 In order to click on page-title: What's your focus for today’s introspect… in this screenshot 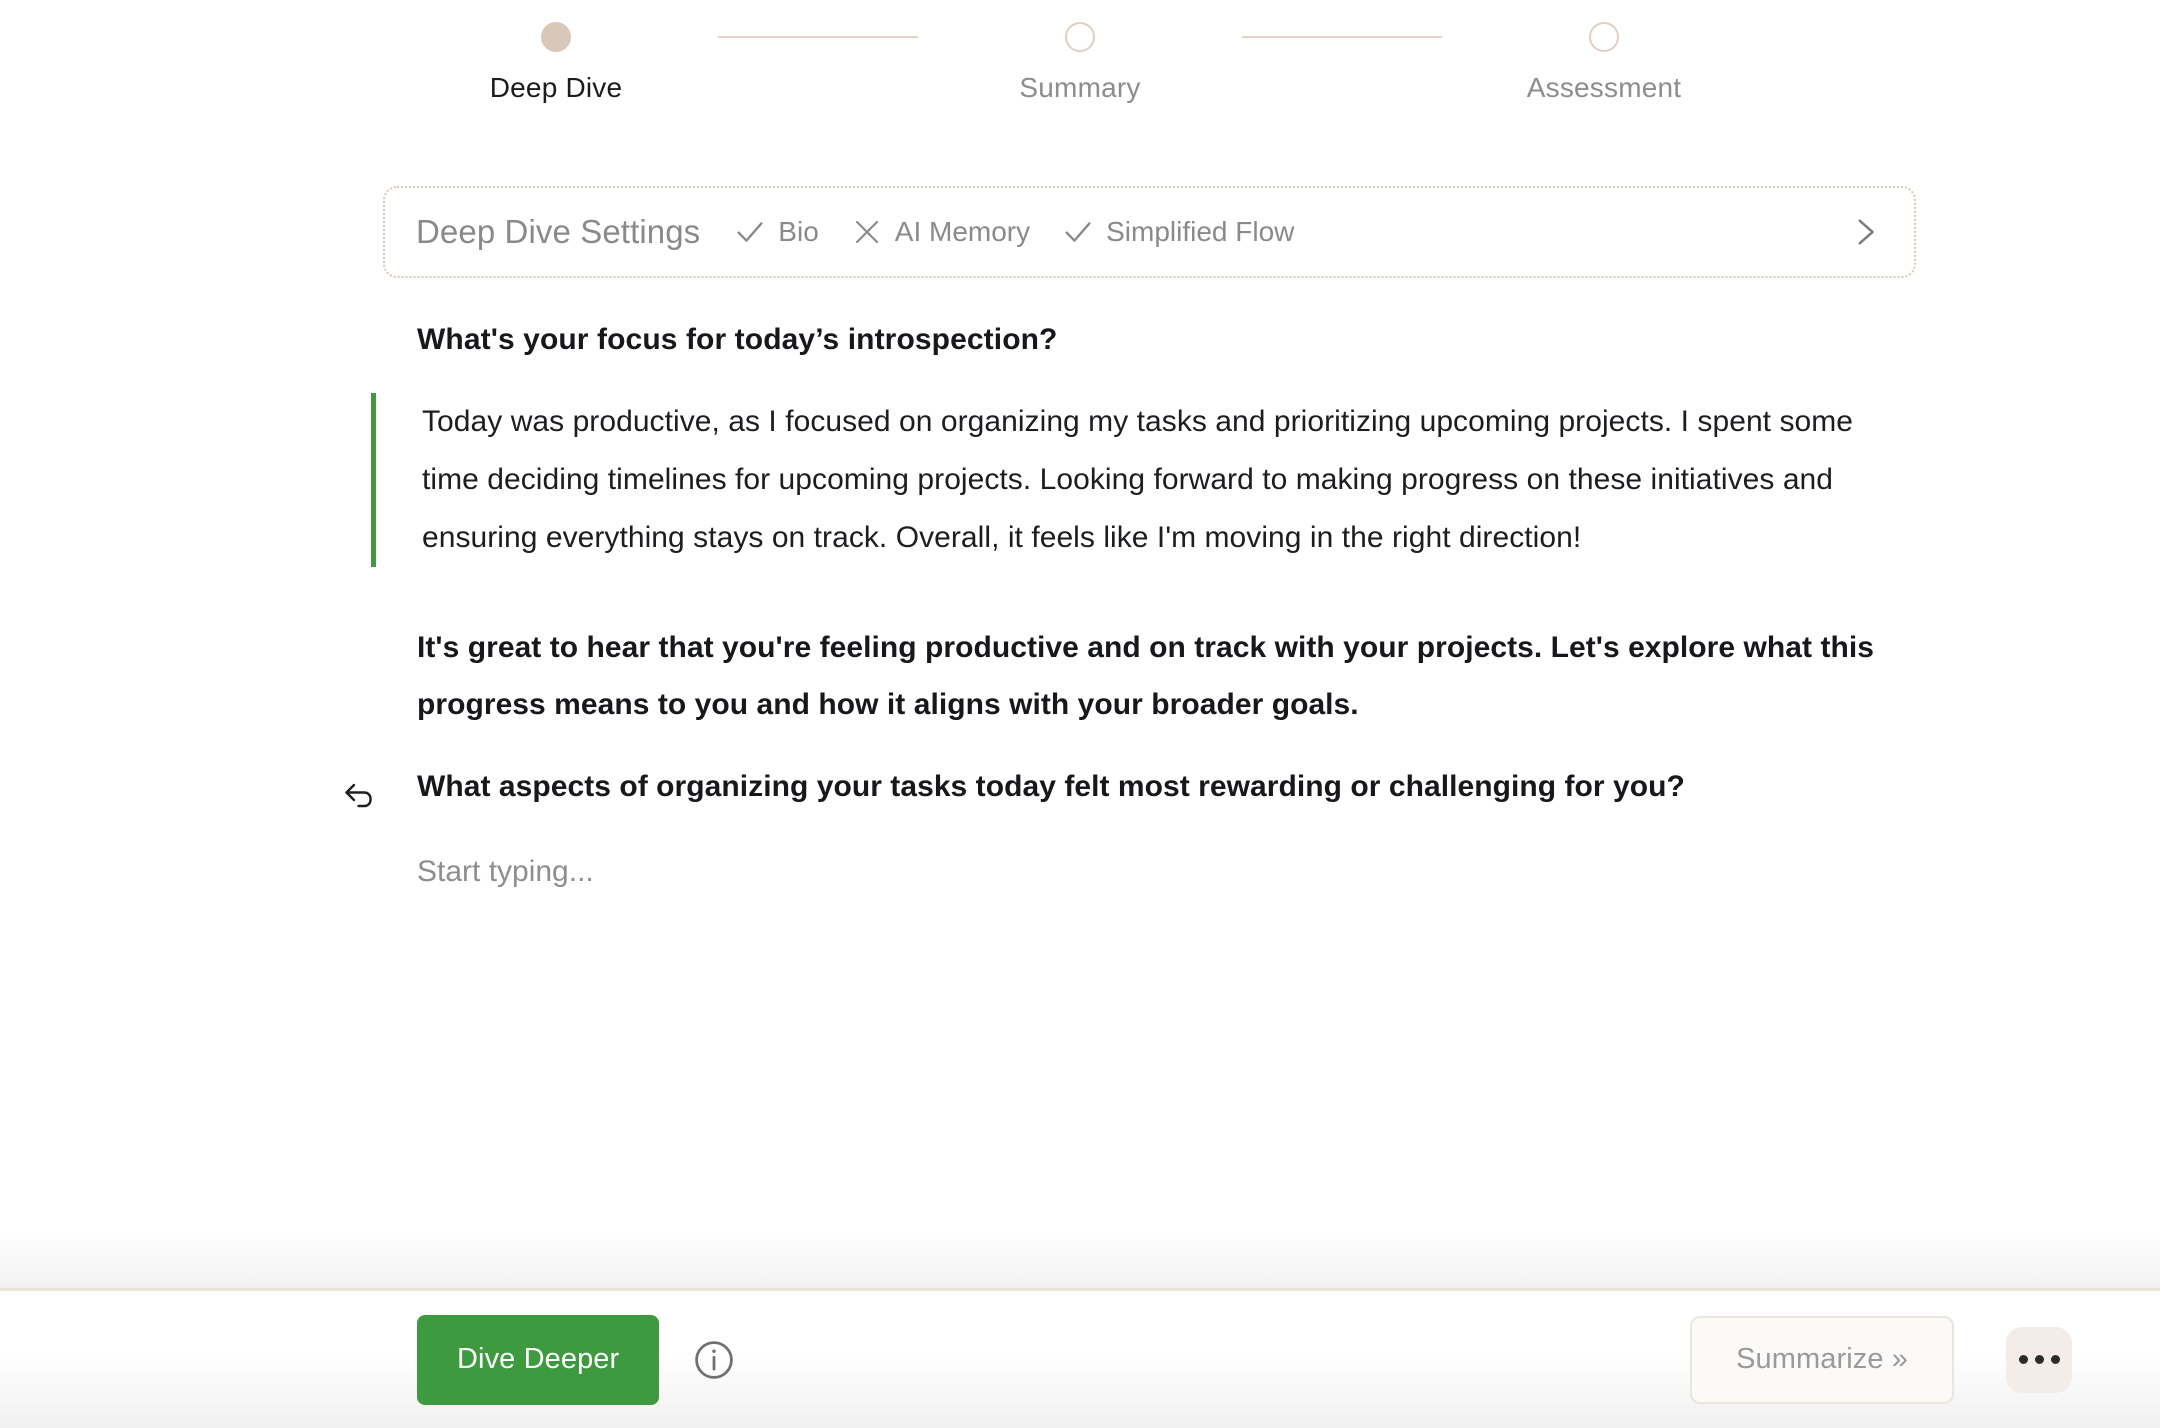, I will do `click(737, 339)`.